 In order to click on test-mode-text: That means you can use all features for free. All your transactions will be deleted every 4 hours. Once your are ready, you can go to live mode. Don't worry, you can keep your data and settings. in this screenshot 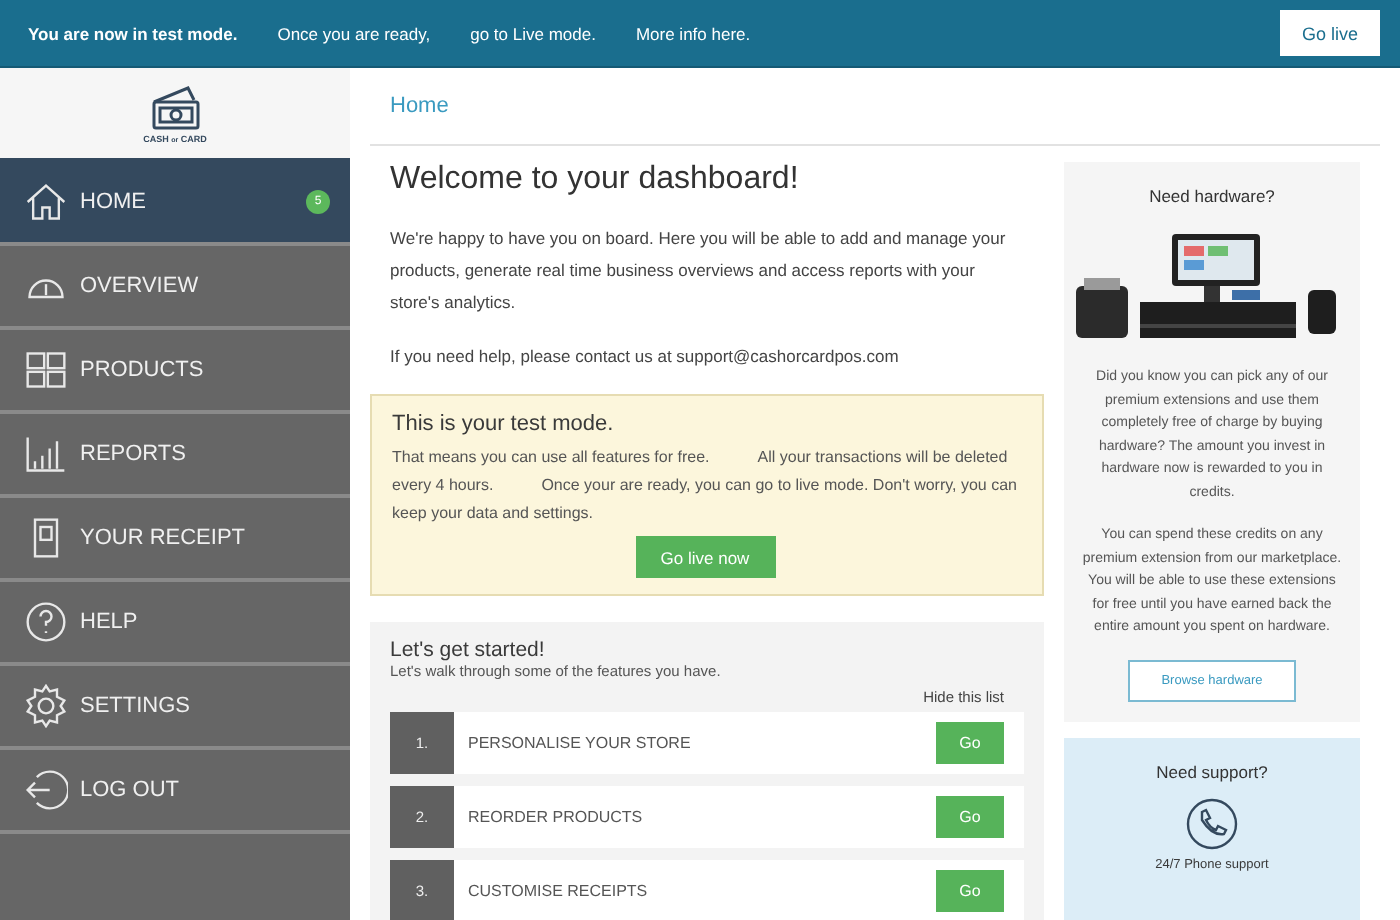, I will do `click(705, 486)`.